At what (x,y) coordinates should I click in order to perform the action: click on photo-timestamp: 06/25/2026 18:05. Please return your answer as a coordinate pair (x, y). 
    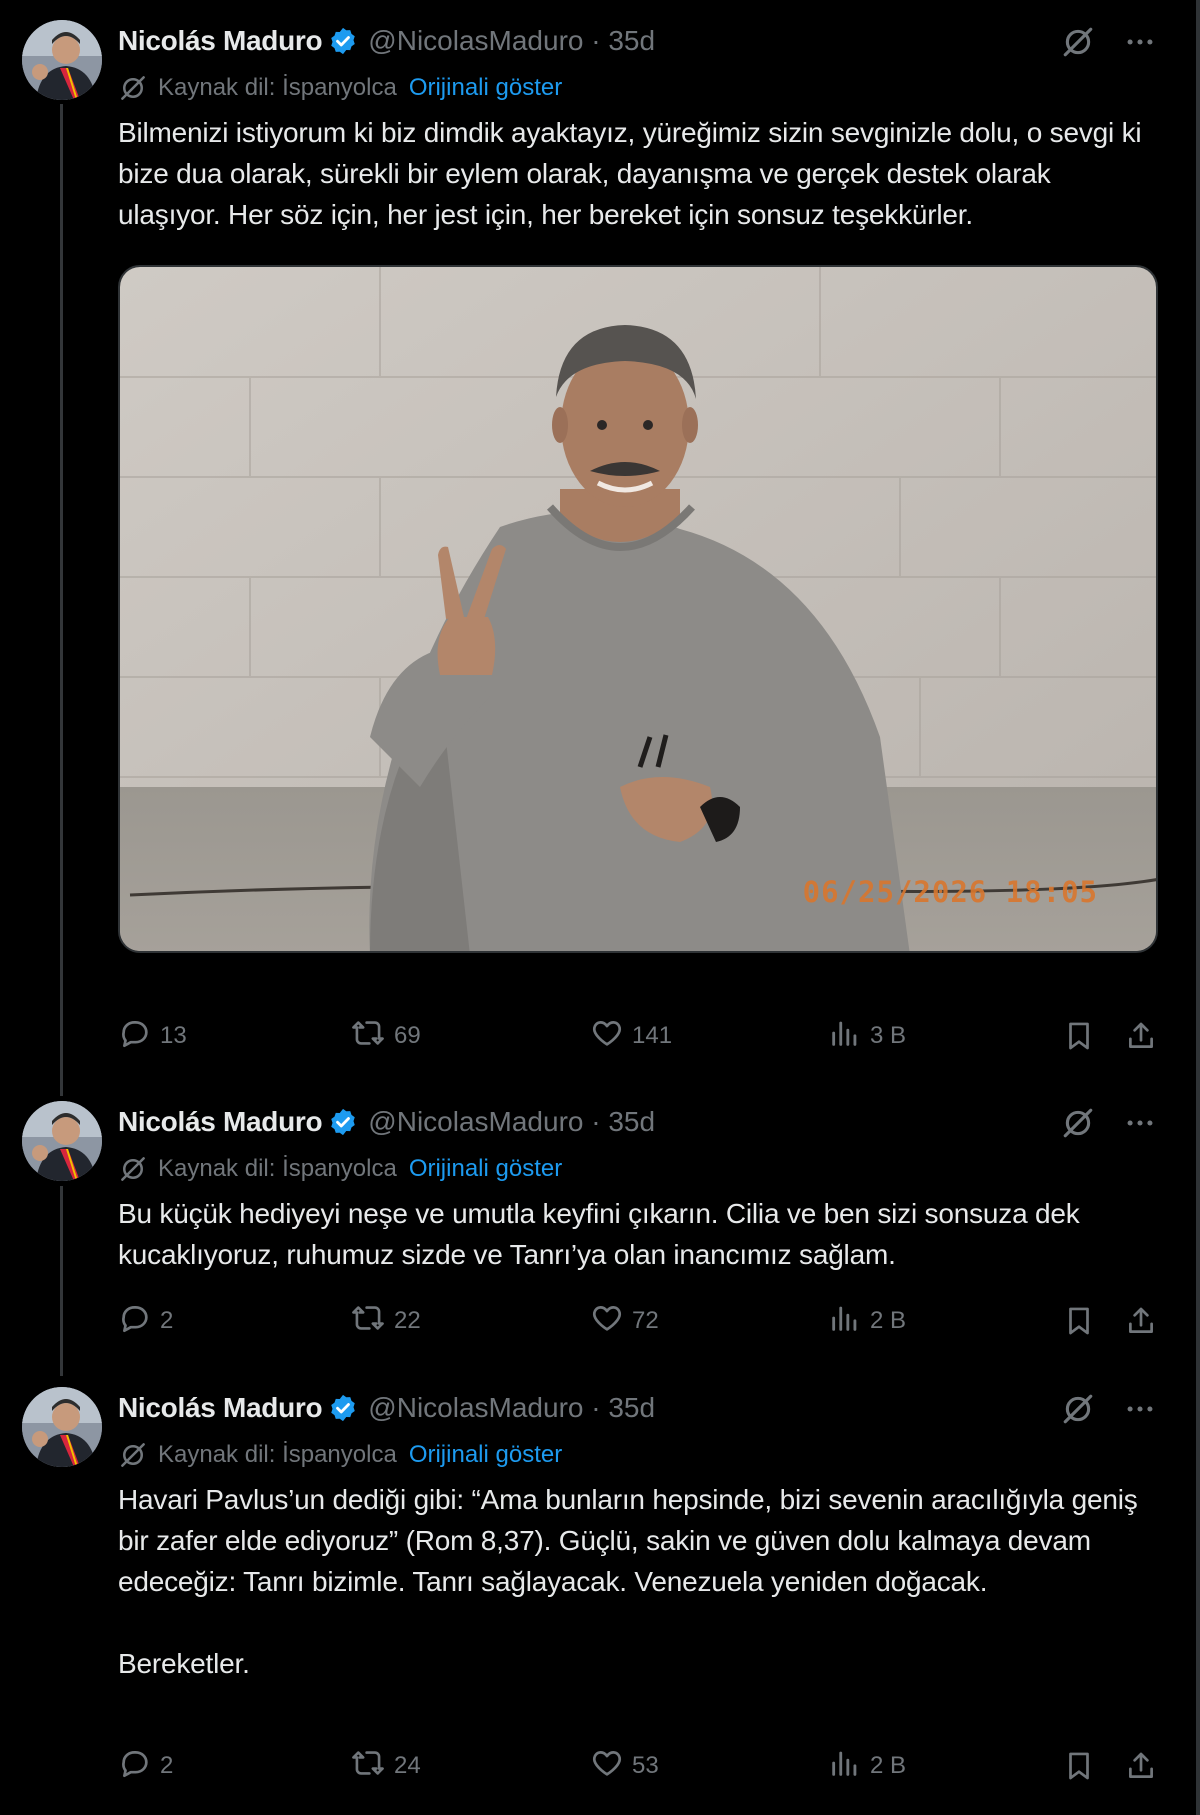
    Looking at the image, I should click on (950, 892).